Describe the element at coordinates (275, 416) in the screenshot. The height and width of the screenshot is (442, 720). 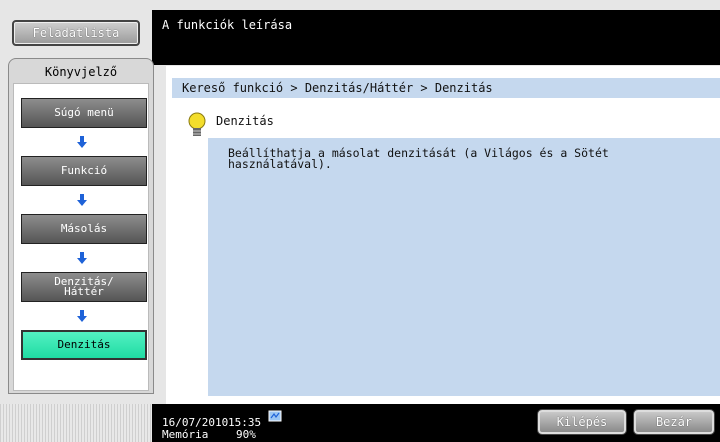
I see `network-status-icon` at that location.